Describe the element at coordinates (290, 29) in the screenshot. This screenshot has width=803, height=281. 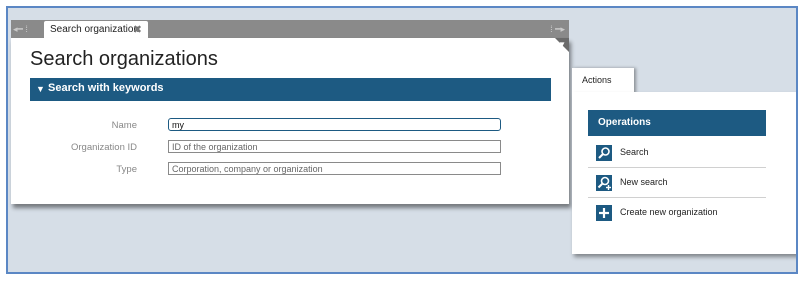
I see `tab-strip: ◂━ ⁞ Search organization ✖ ⁞ ━▸` at that location.